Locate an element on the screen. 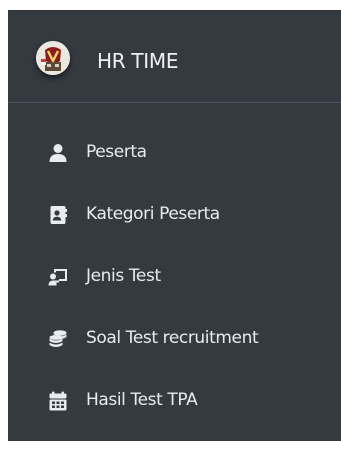 The width and height of the screenshot is (341, 455). chalkboard-teacher-icon is located at coordinates (58, 277).